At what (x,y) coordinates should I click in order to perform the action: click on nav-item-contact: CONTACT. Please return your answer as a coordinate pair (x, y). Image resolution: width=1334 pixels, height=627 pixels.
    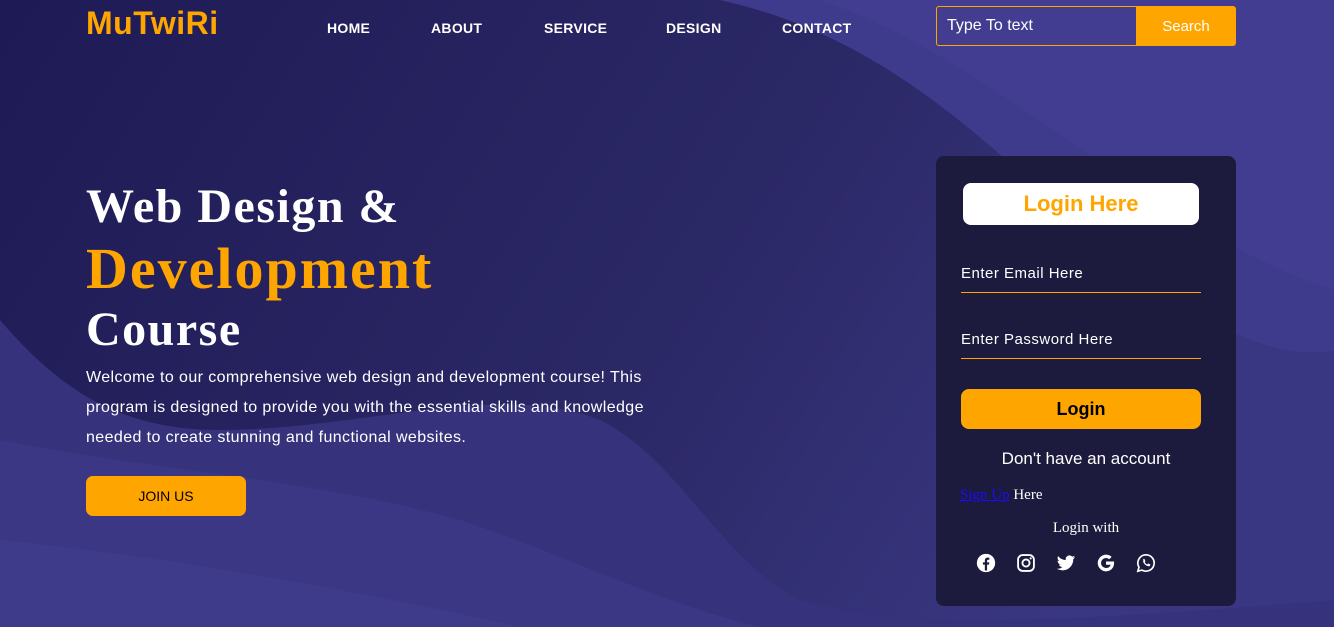
    Looking at the image, I should click on (817, 28).